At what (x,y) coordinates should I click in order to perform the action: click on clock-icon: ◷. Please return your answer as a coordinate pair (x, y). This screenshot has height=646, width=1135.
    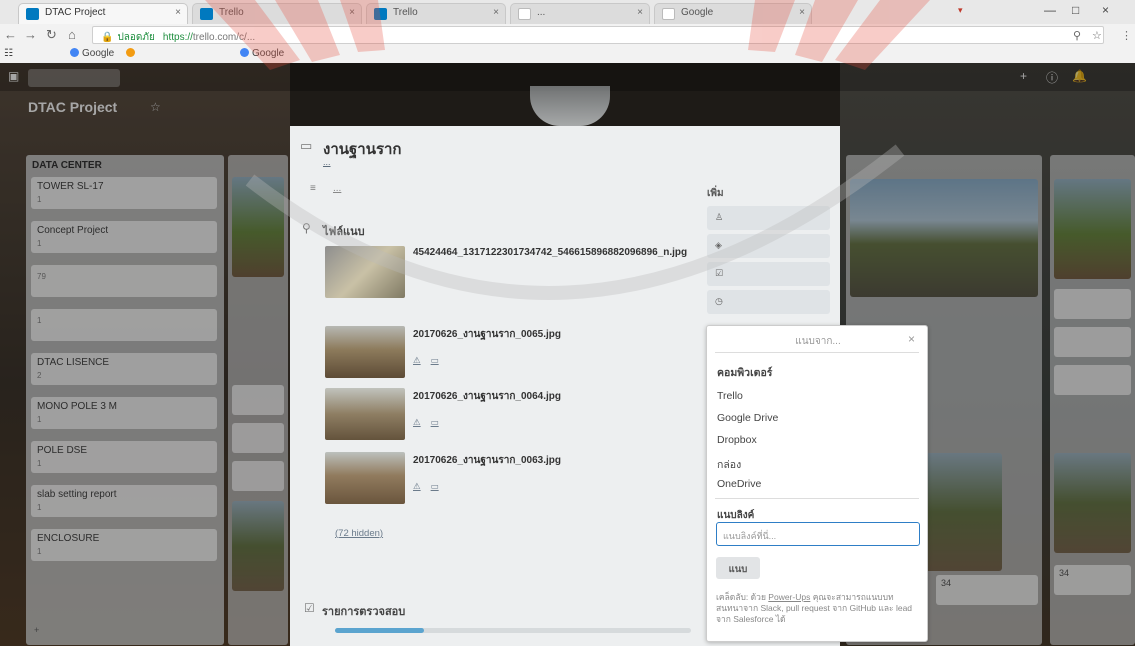
    Looking at the image, I should click on (719, 301).